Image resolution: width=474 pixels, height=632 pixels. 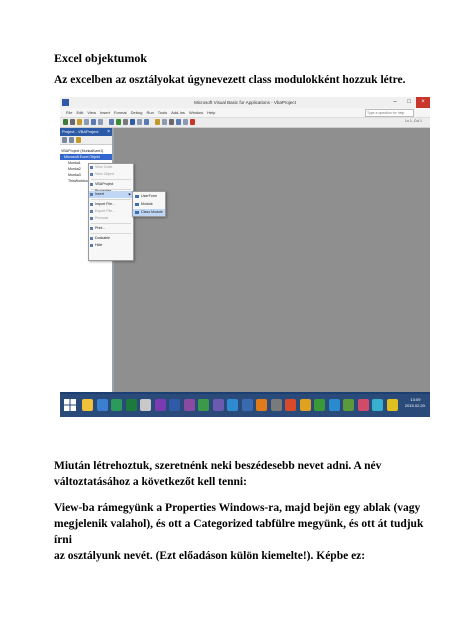 What do you see at coordinates (111, 167) in the screenshot?
I see `context-menu-item: View Code` at bounding box center [111, 167].